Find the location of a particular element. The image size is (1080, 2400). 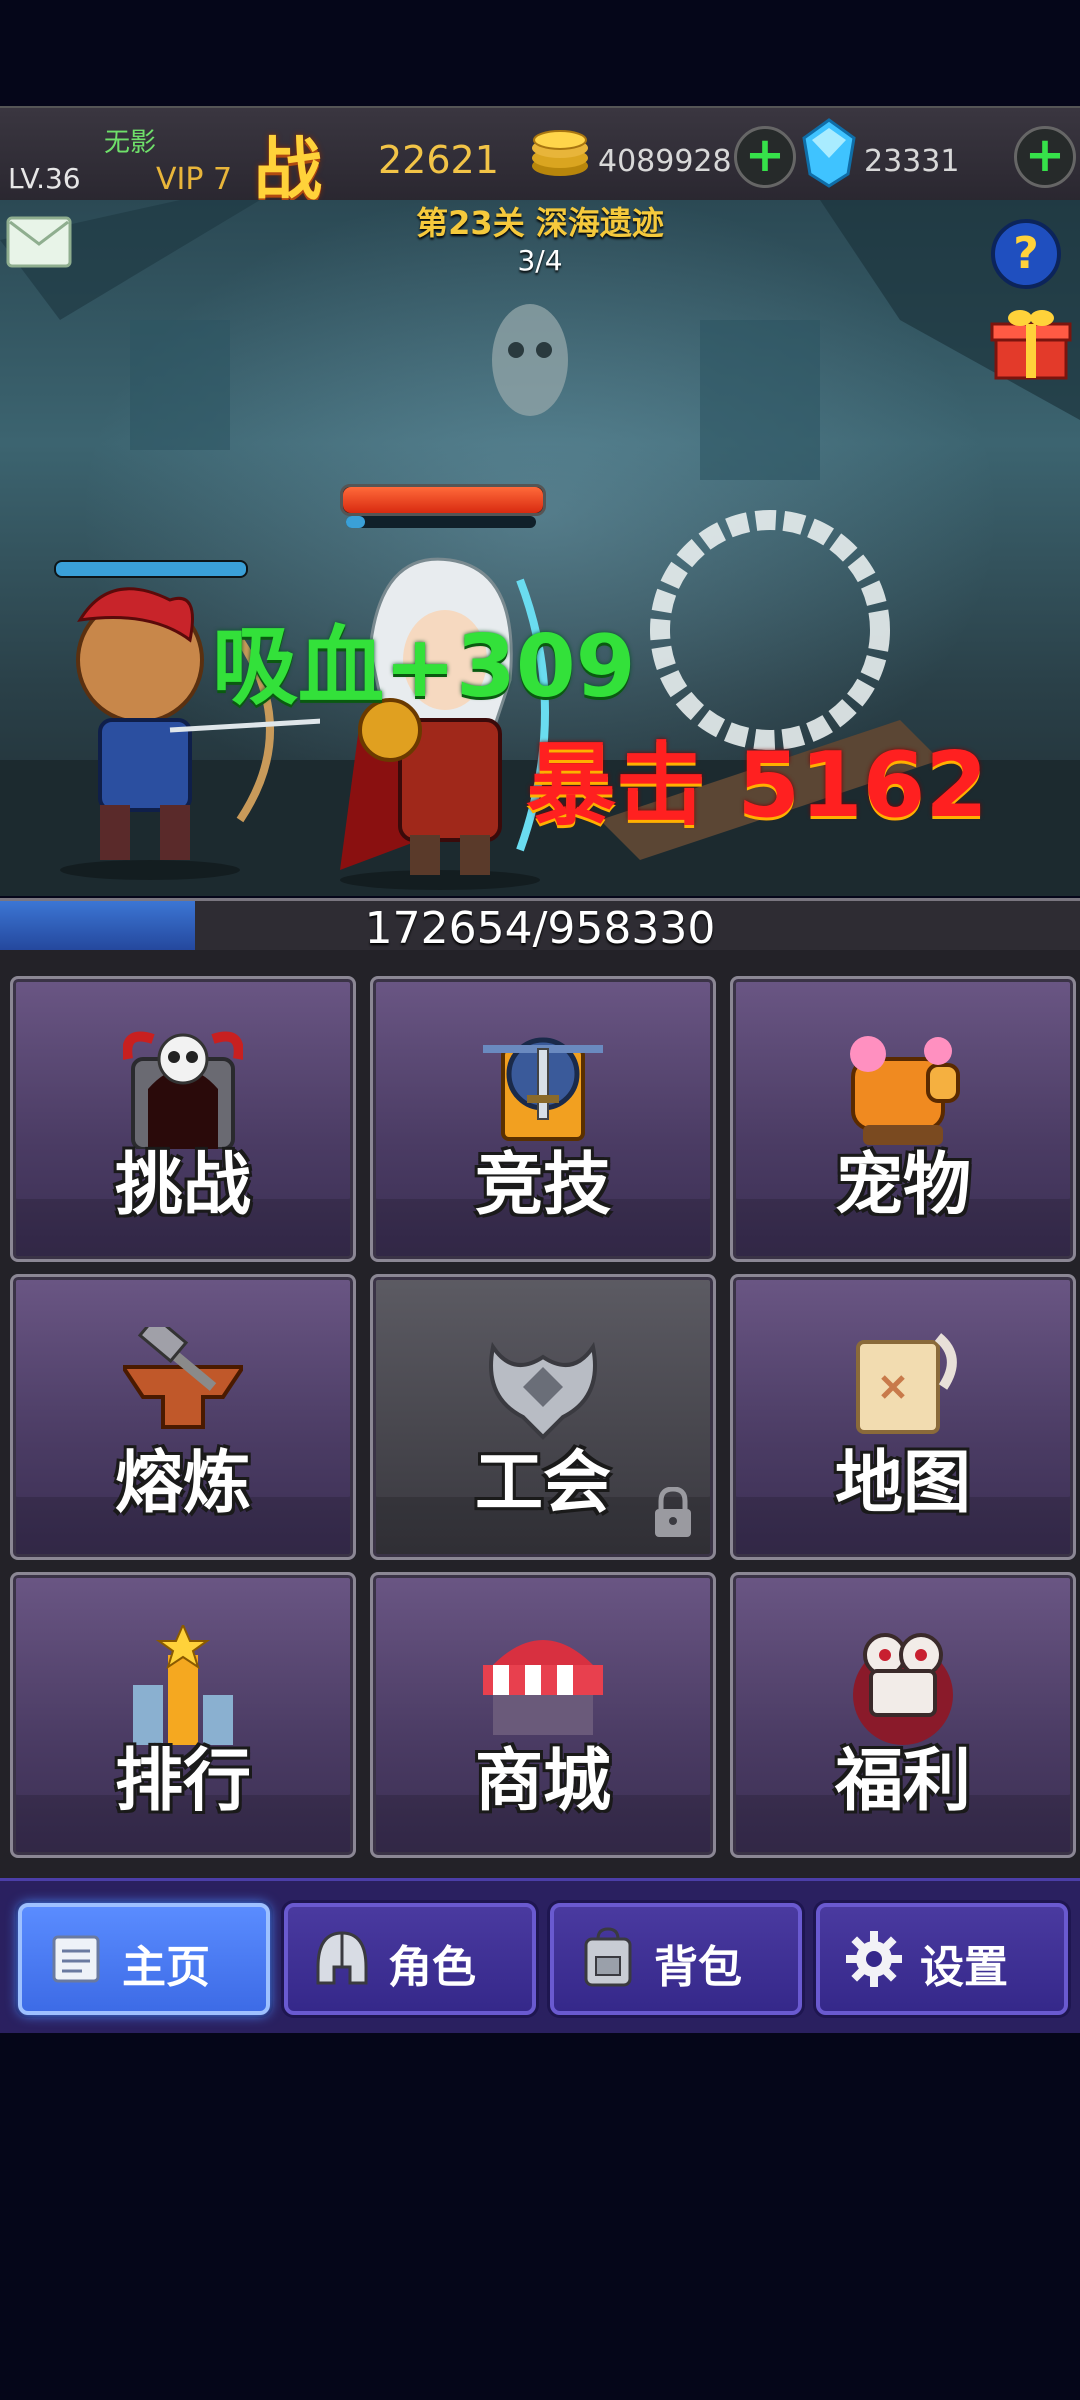

gear-icon is located at coordinates (874, 1959).